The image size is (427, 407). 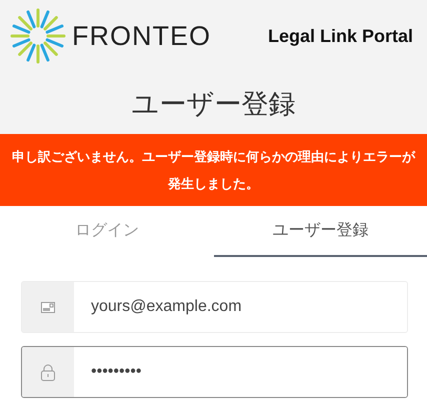 What do you see at coordinates (340, 36) in the screenshot?
I see `product-name: Legal Link Portal` at bounding box center [340, 36].